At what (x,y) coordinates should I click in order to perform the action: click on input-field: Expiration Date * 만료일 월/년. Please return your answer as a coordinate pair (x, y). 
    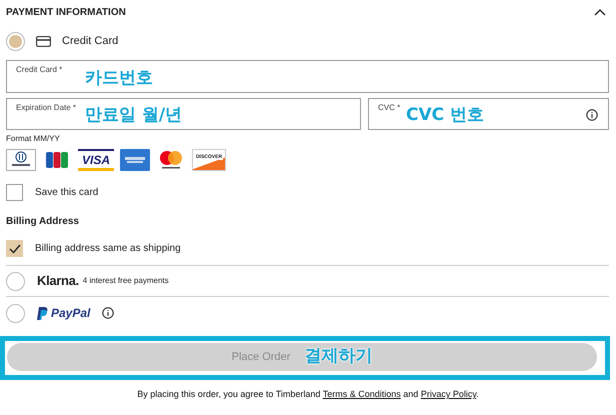
    Looking at the image, I should click on (183, 114).